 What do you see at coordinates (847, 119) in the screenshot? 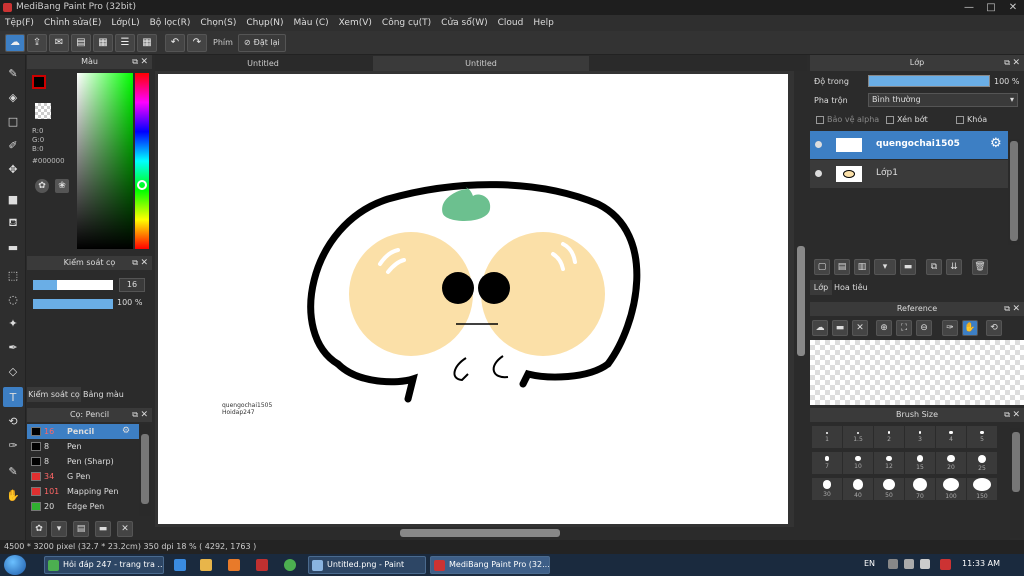
I see `protect-alpha-checkbox: Bảo vệ alpha` at bounding box center [847, 119].